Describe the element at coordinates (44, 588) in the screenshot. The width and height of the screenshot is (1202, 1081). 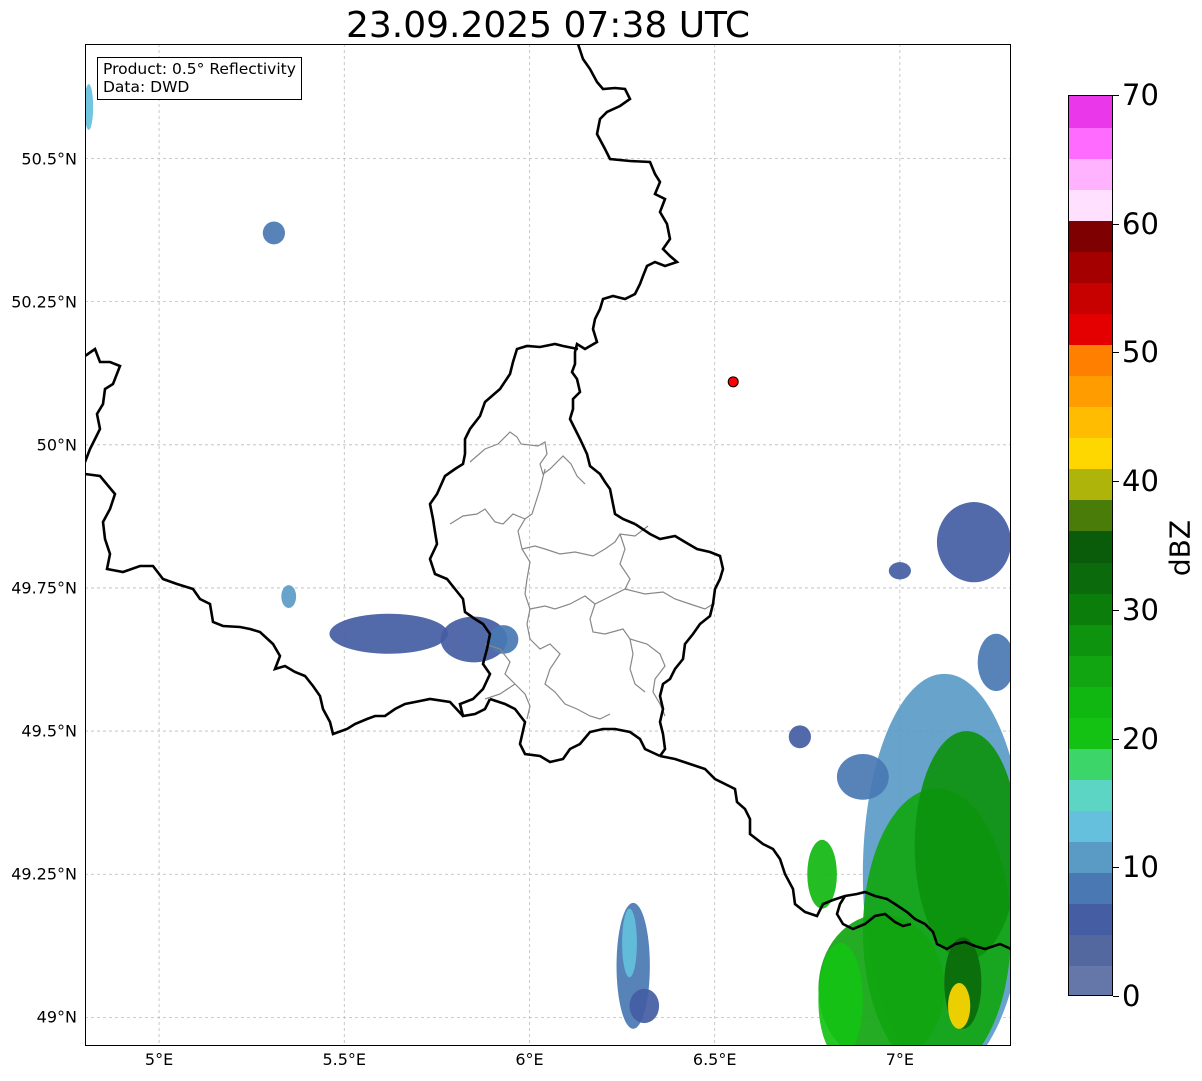
I see `lat-tick-label: 49.75°N` at that location.